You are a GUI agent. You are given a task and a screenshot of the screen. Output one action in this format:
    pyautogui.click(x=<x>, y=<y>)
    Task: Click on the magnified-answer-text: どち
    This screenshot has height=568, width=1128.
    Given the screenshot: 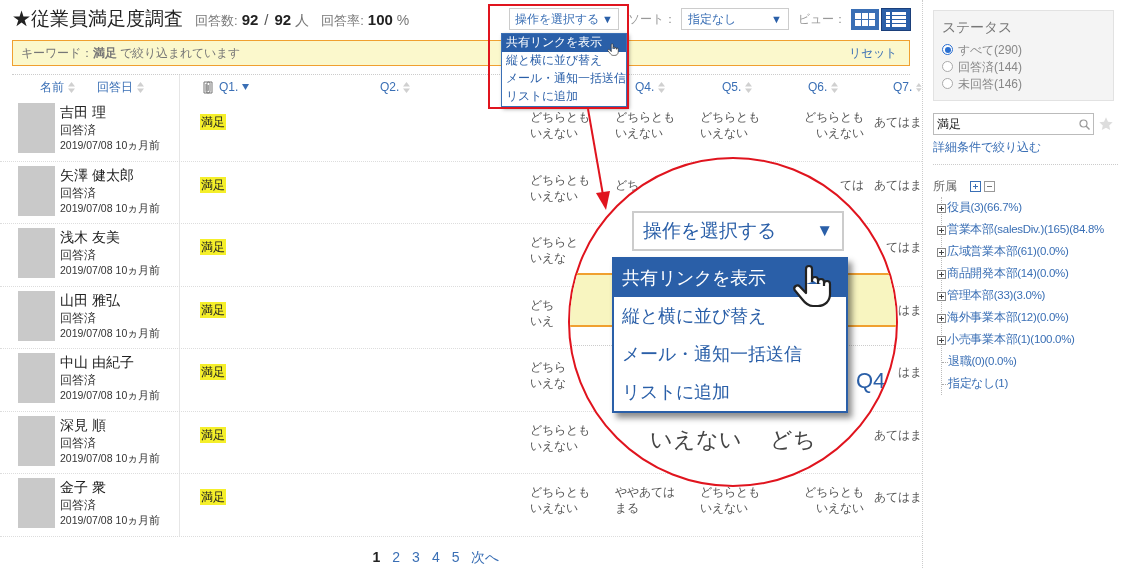 What is the action you would take?
    pyautogui.click(x=793, y=440)
    